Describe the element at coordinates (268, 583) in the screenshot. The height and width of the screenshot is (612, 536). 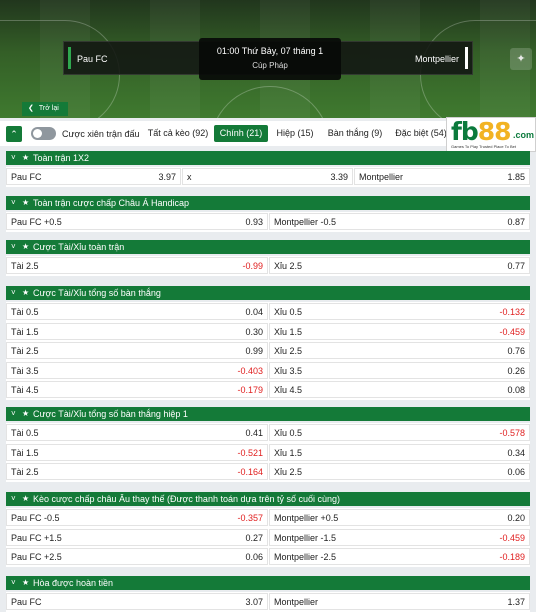
I see `market-header: ˅ ★ Hòa được hoàn tiền` at that location.